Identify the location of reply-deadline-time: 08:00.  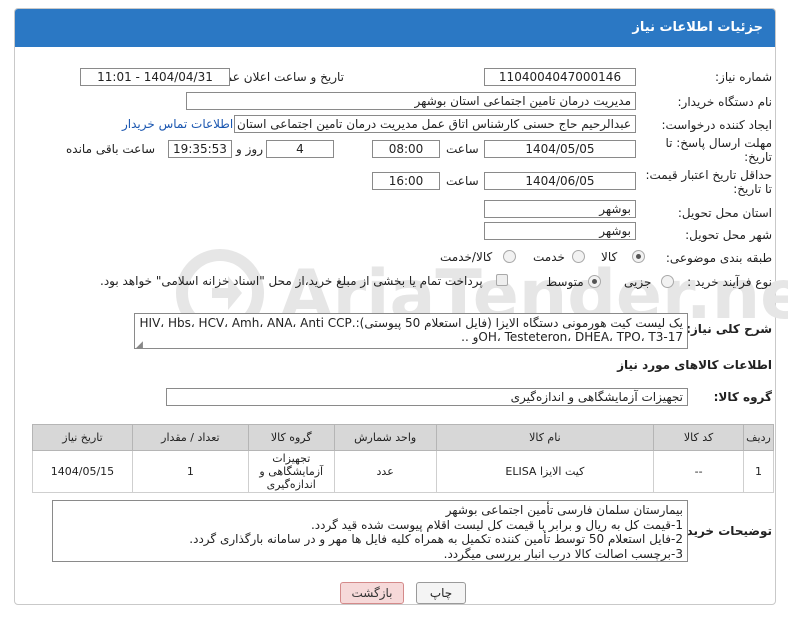
(406, 149).